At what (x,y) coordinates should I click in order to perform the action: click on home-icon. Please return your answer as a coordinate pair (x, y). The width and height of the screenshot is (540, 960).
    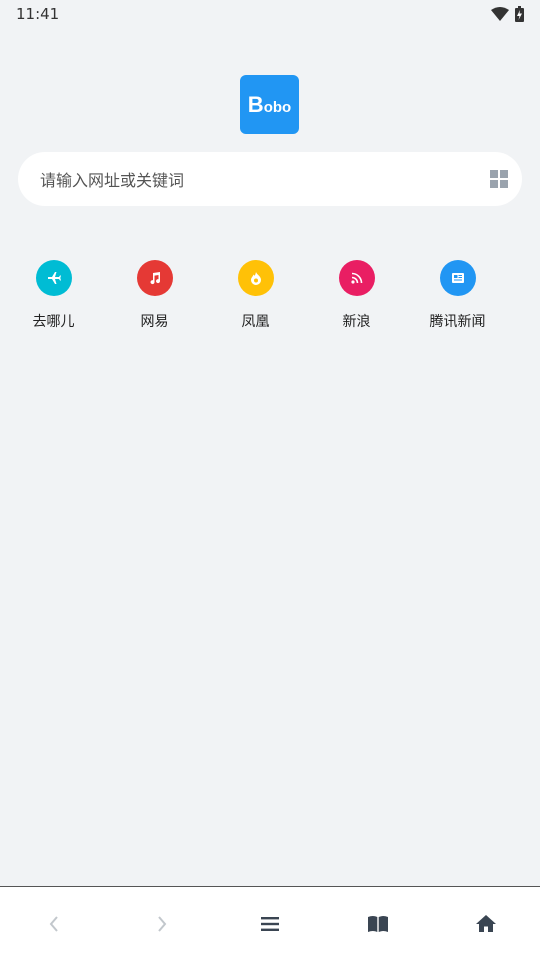
    Looking at the image, I should click on (486, 923).